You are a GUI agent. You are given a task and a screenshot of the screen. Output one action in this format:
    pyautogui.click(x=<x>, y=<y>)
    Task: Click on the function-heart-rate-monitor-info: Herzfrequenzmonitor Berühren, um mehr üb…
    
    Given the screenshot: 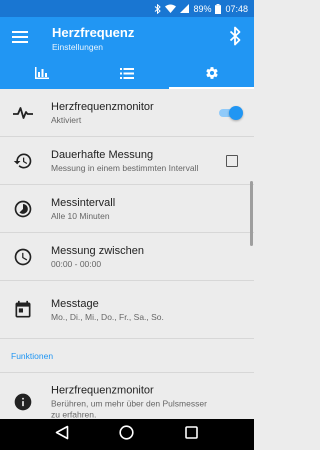 What is the action you would take?
    pyautogui.click(x=127, y=396)
    